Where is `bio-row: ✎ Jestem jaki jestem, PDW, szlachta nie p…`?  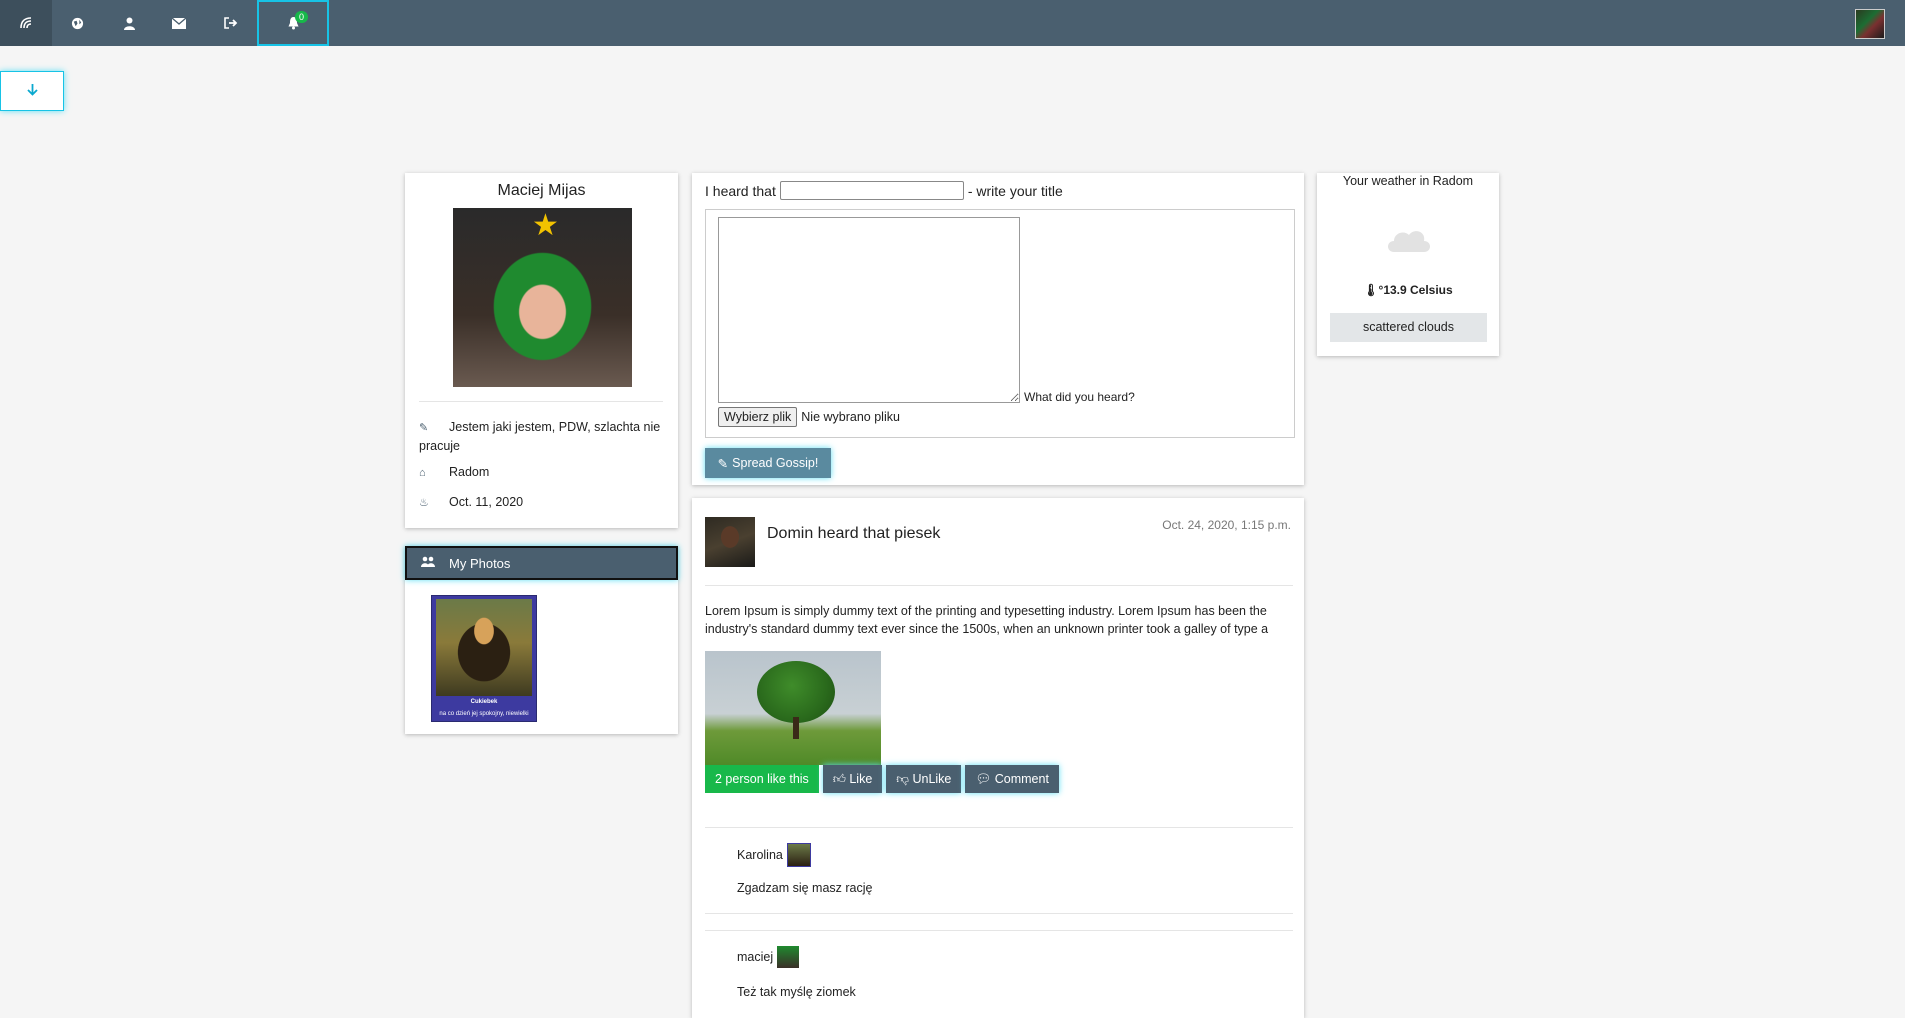
bio-row: ✎ Jestem jaki jestem, PDW, szlachta nie p… is located at coordinates (544, 436).